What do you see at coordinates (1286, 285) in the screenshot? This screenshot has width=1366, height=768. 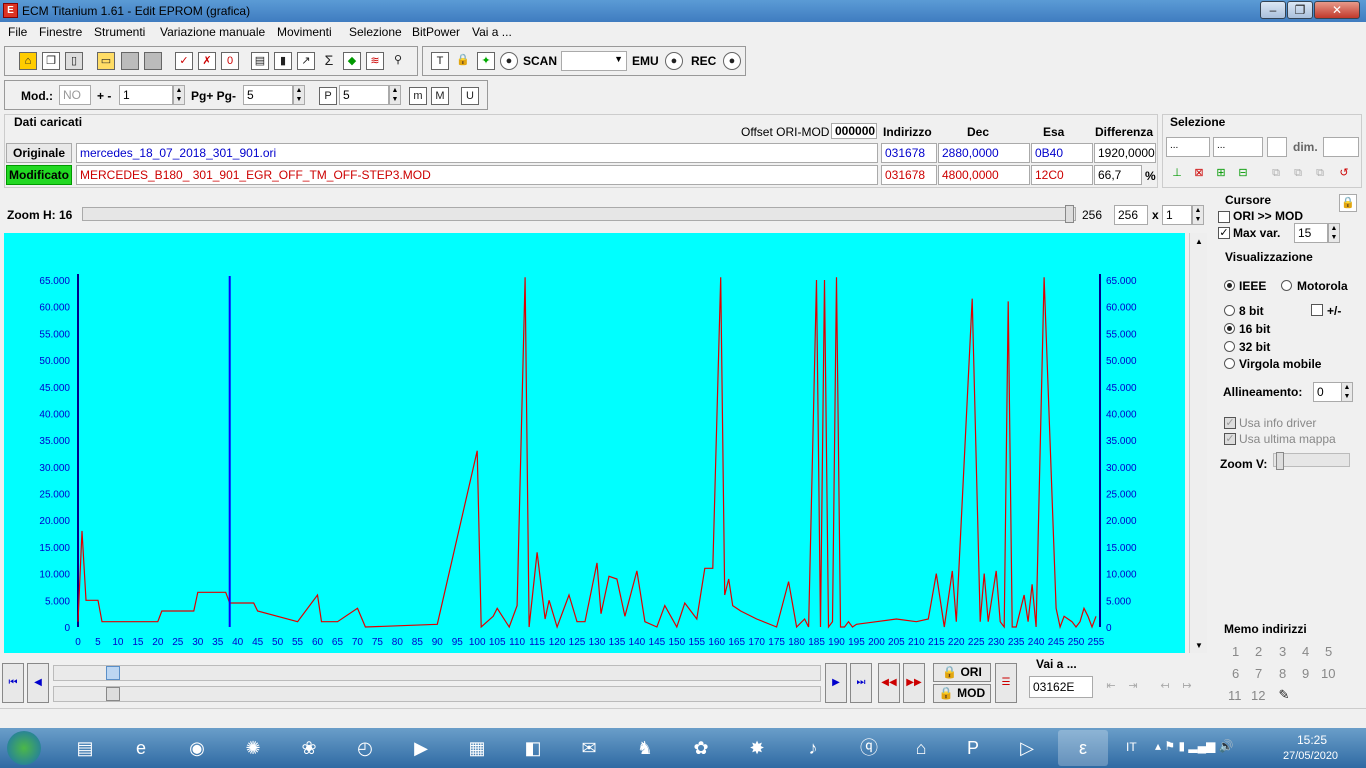 I see `motorola-radio` at bounding box center [1286, 285].